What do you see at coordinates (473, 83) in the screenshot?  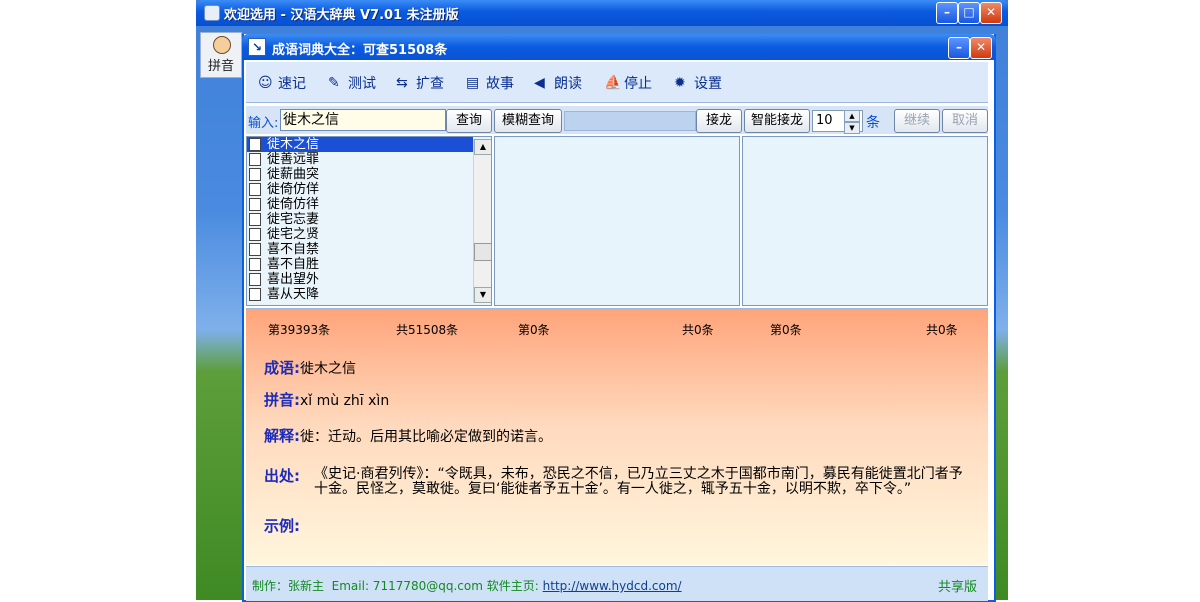 I see `story-icon: ▤` at bounding box center [473, 83].